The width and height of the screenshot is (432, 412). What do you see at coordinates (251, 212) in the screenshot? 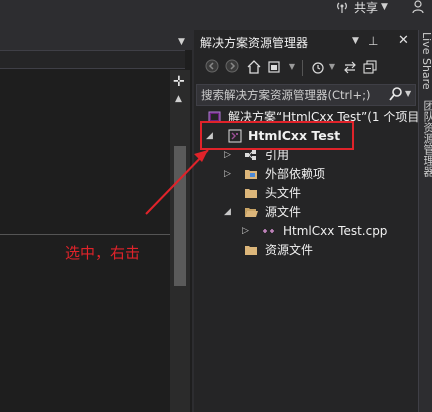
I see `folder-open-icon` at bounding box center [251, 212].